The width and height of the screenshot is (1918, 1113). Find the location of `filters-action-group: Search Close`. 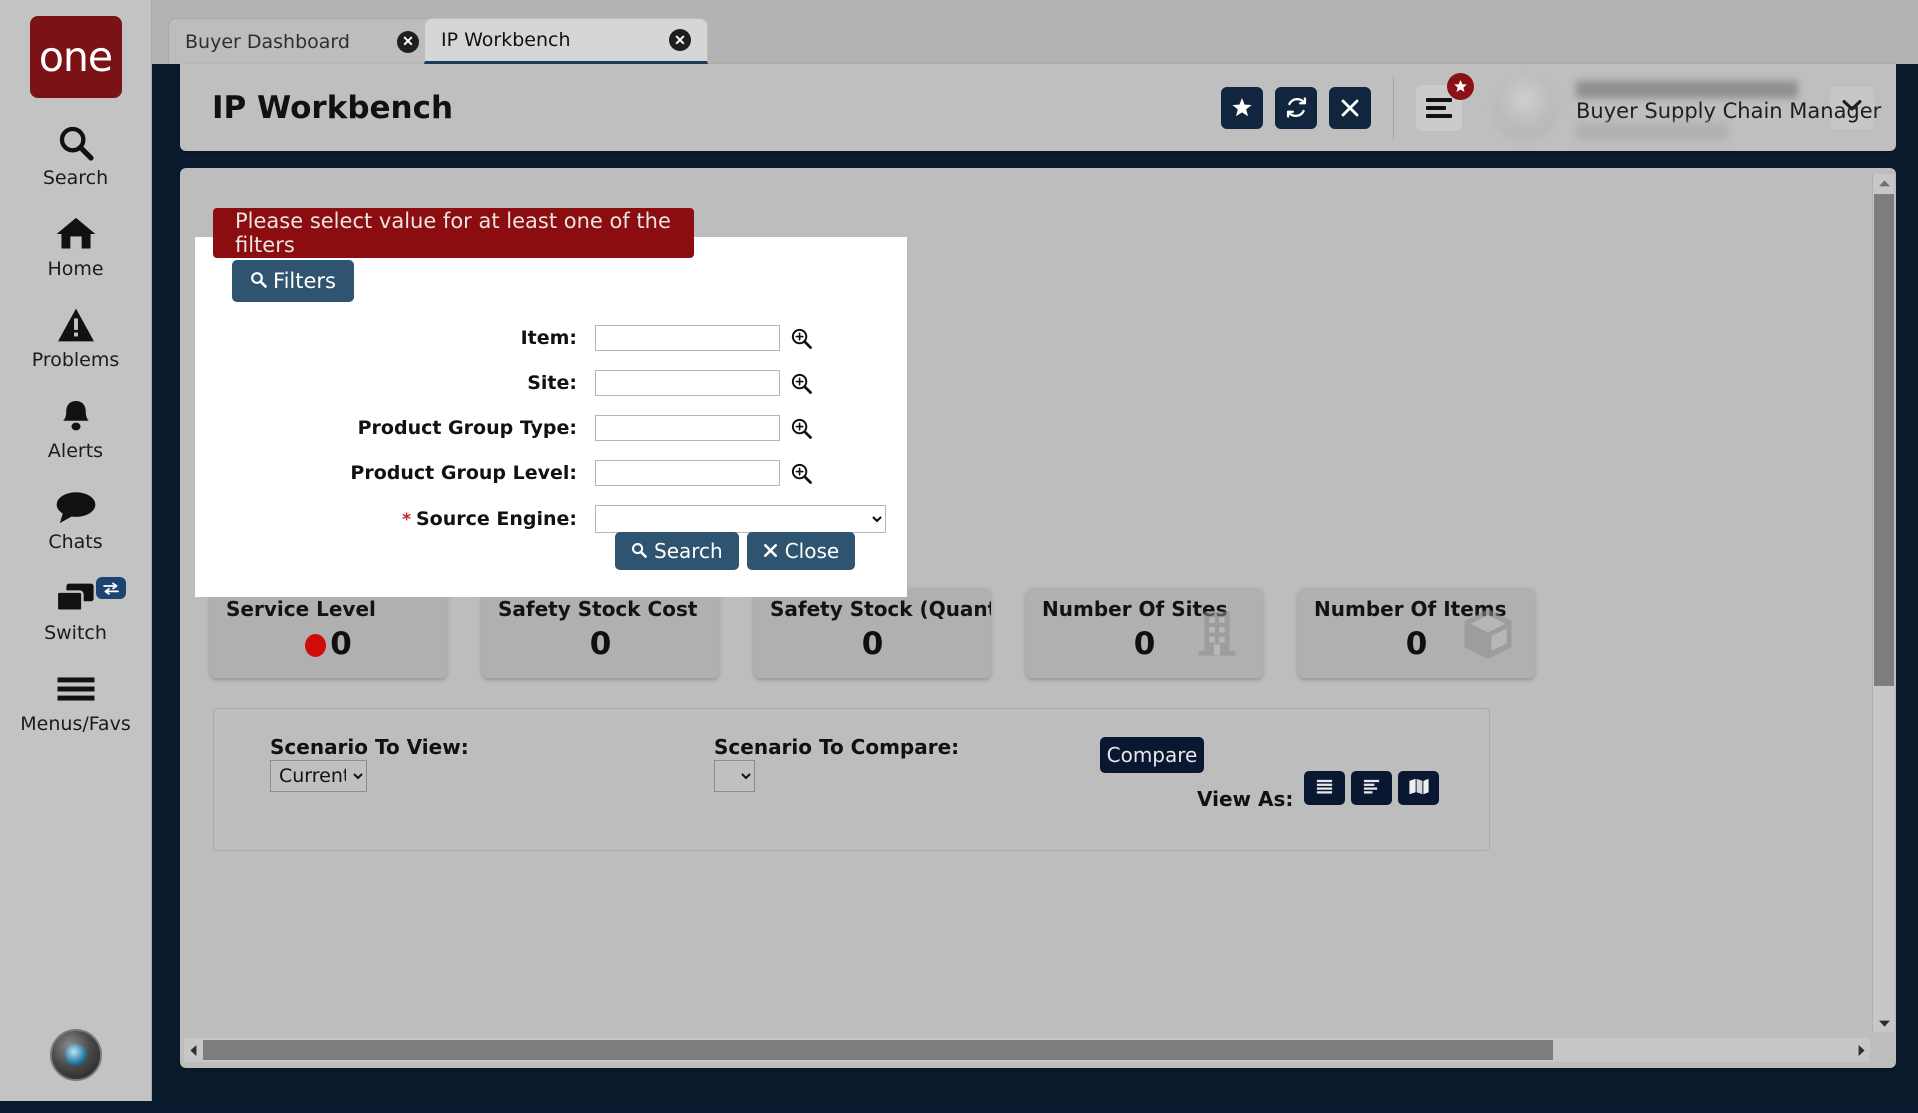

filters-action-group: Search Close is located at coordinates (735, 551).